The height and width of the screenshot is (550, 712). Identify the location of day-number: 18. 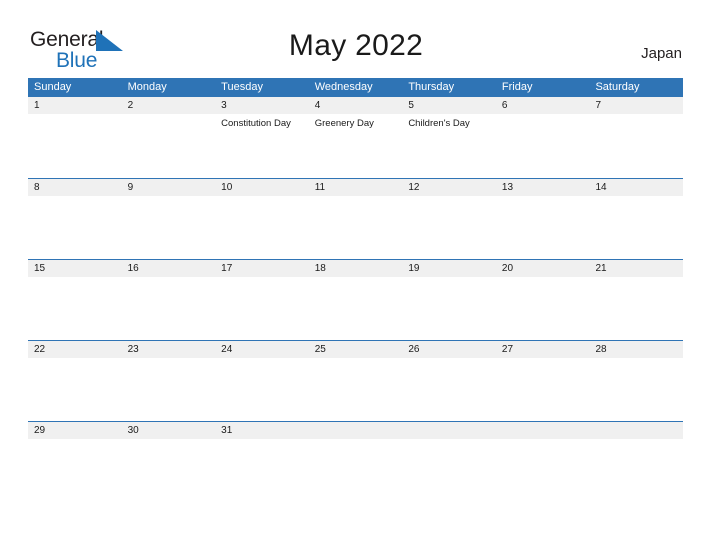
(320, 268).